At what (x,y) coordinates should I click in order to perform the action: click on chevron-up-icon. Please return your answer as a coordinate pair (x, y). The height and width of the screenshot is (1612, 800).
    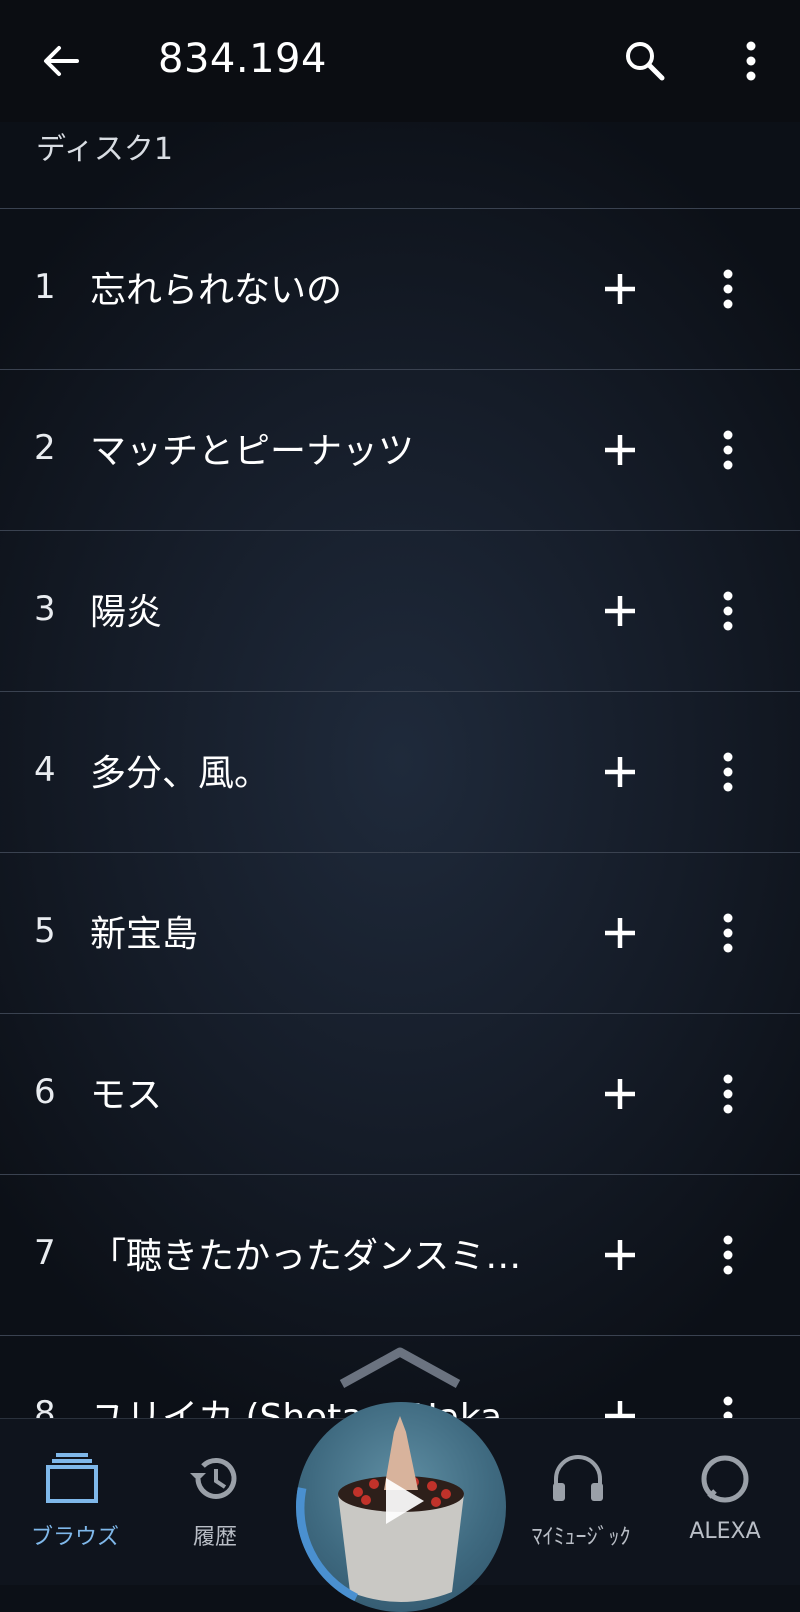
    Looking at the image, I should click on (400, 1367).